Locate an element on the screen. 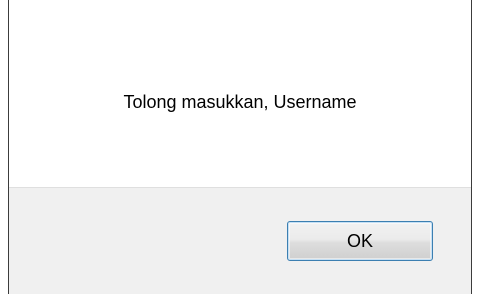  ok-button: OK is located at coordinates (360, 241).